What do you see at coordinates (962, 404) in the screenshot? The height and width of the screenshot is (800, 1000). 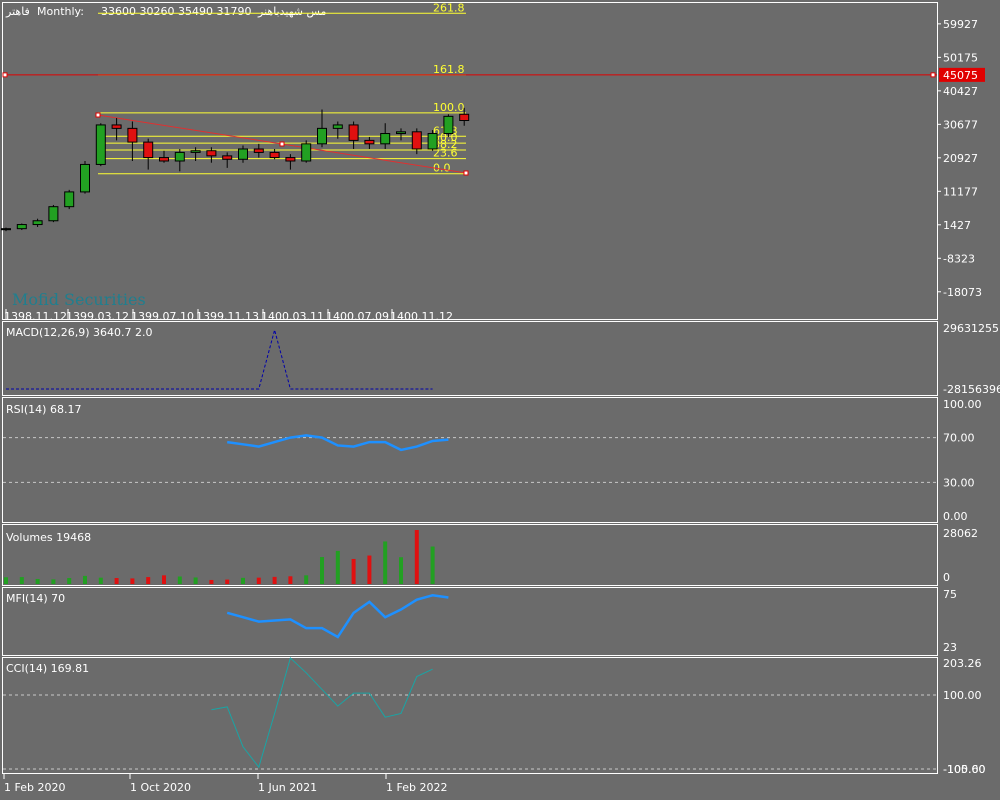 I see `rsi-tick-label: 100.00` at bounding box center [962, 404].